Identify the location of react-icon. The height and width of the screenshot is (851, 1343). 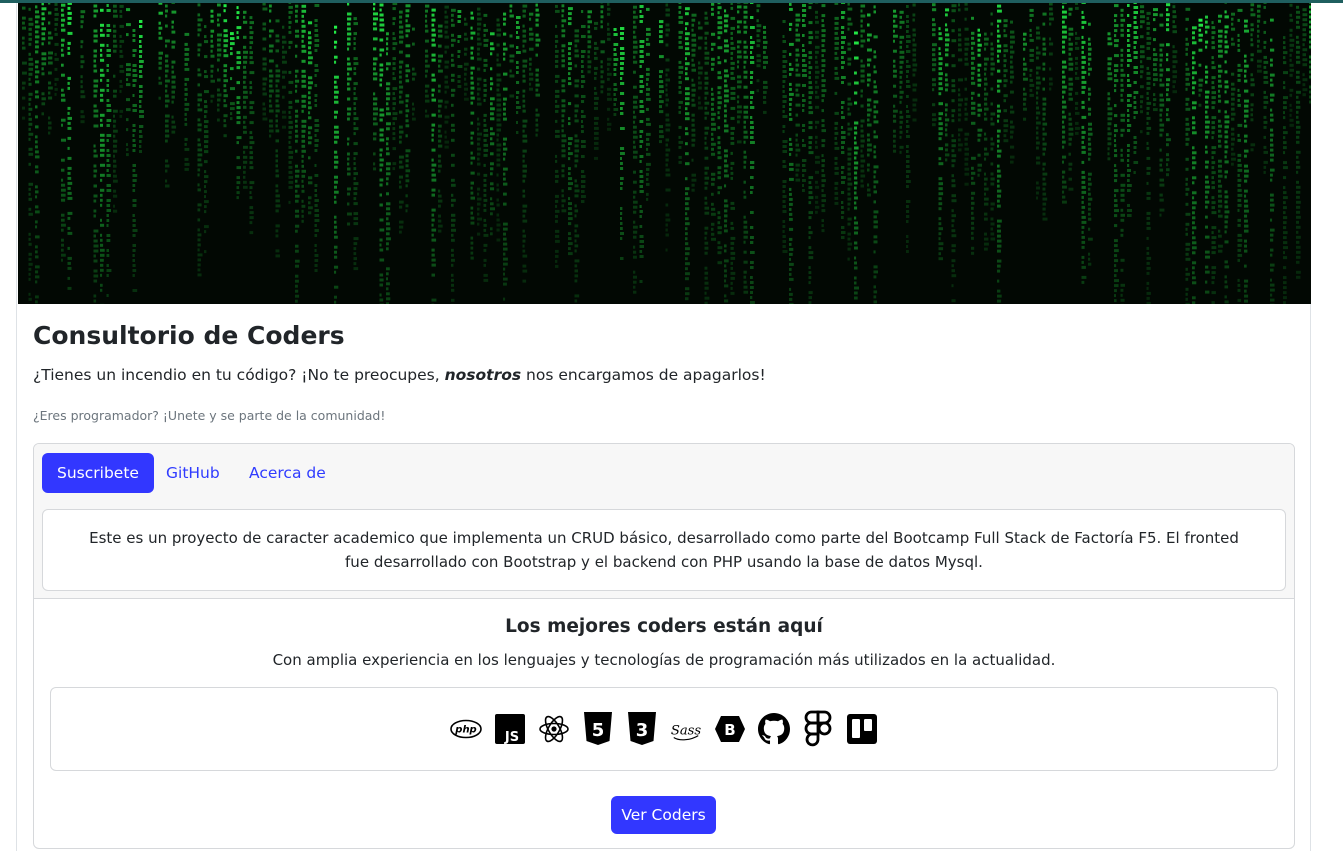
(554, 729).